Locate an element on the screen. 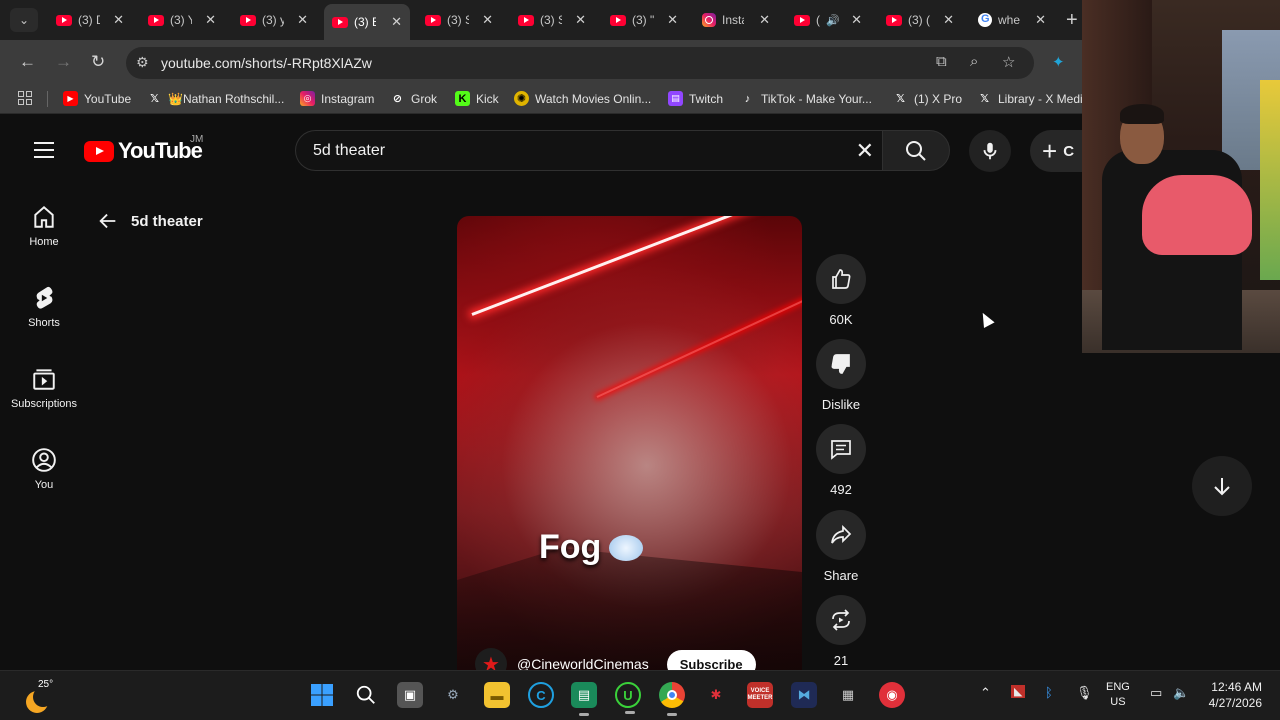  url-text: youtube.com/shorts/-RRpt8XlAZw is located at coordinates (266, 63).